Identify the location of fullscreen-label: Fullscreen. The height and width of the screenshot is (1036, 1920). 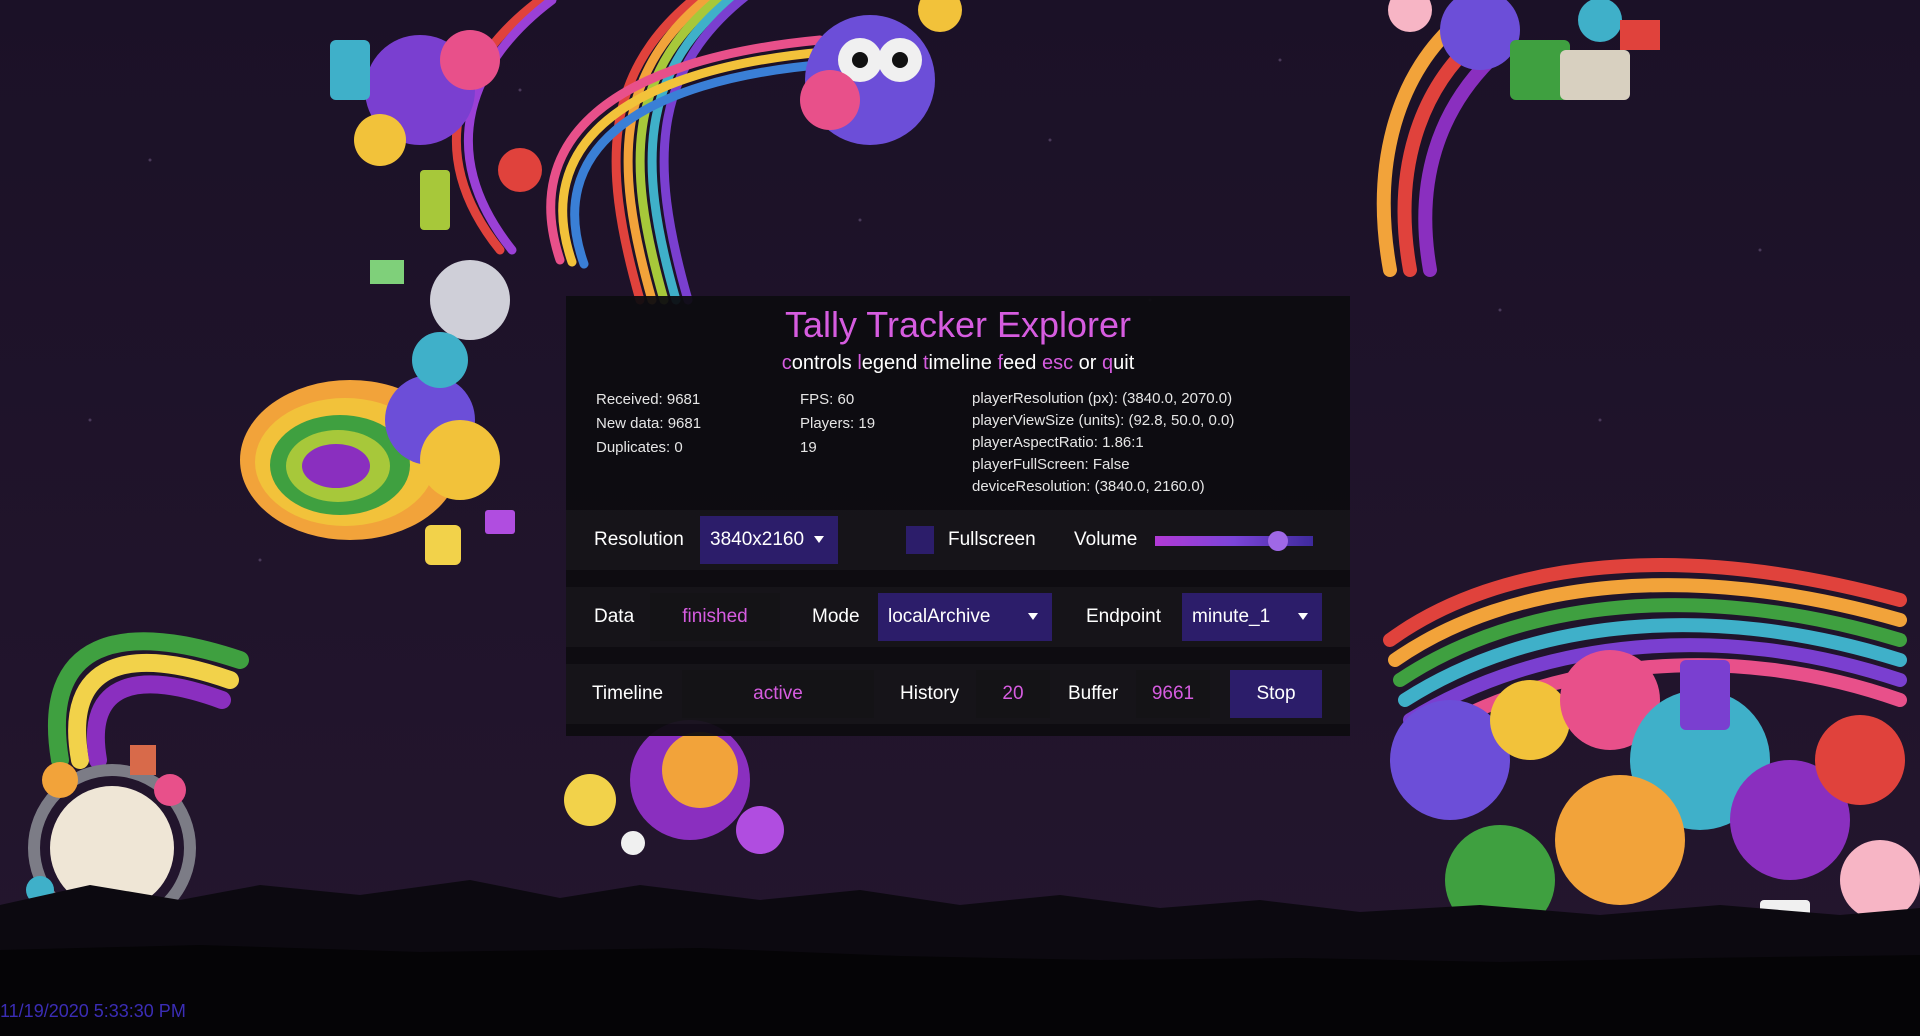
(992, 539).